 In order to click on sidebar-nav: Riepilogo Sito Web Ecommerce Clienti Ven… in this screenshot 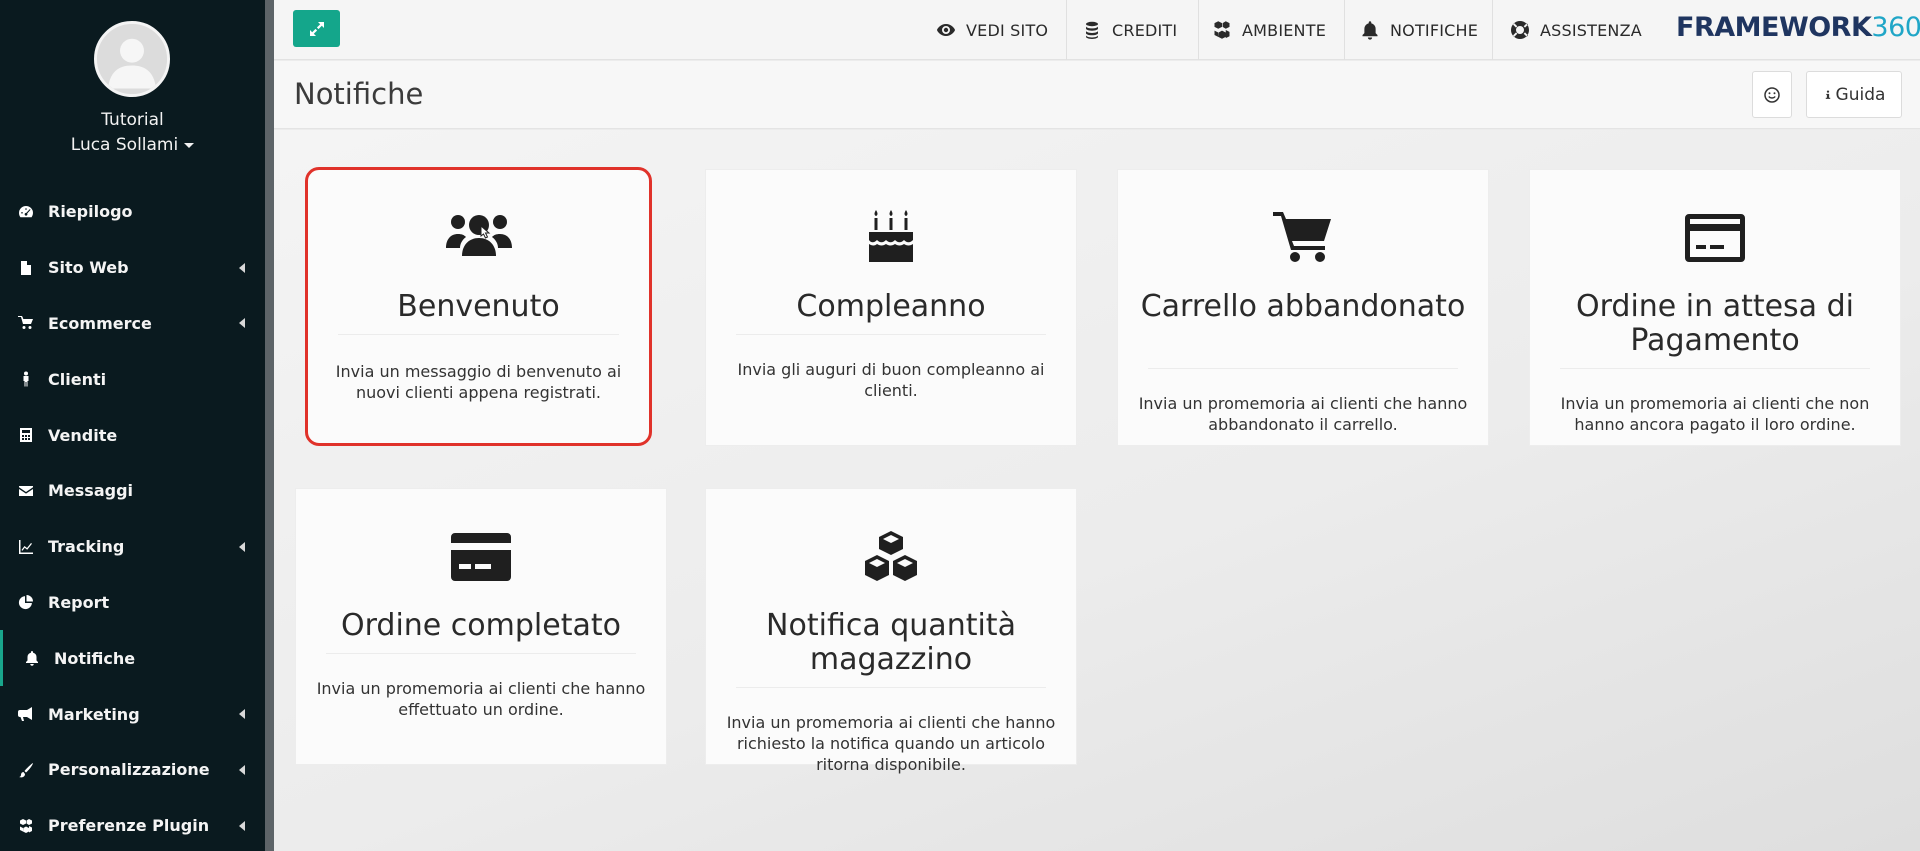, I will do `click(132, 517)`.